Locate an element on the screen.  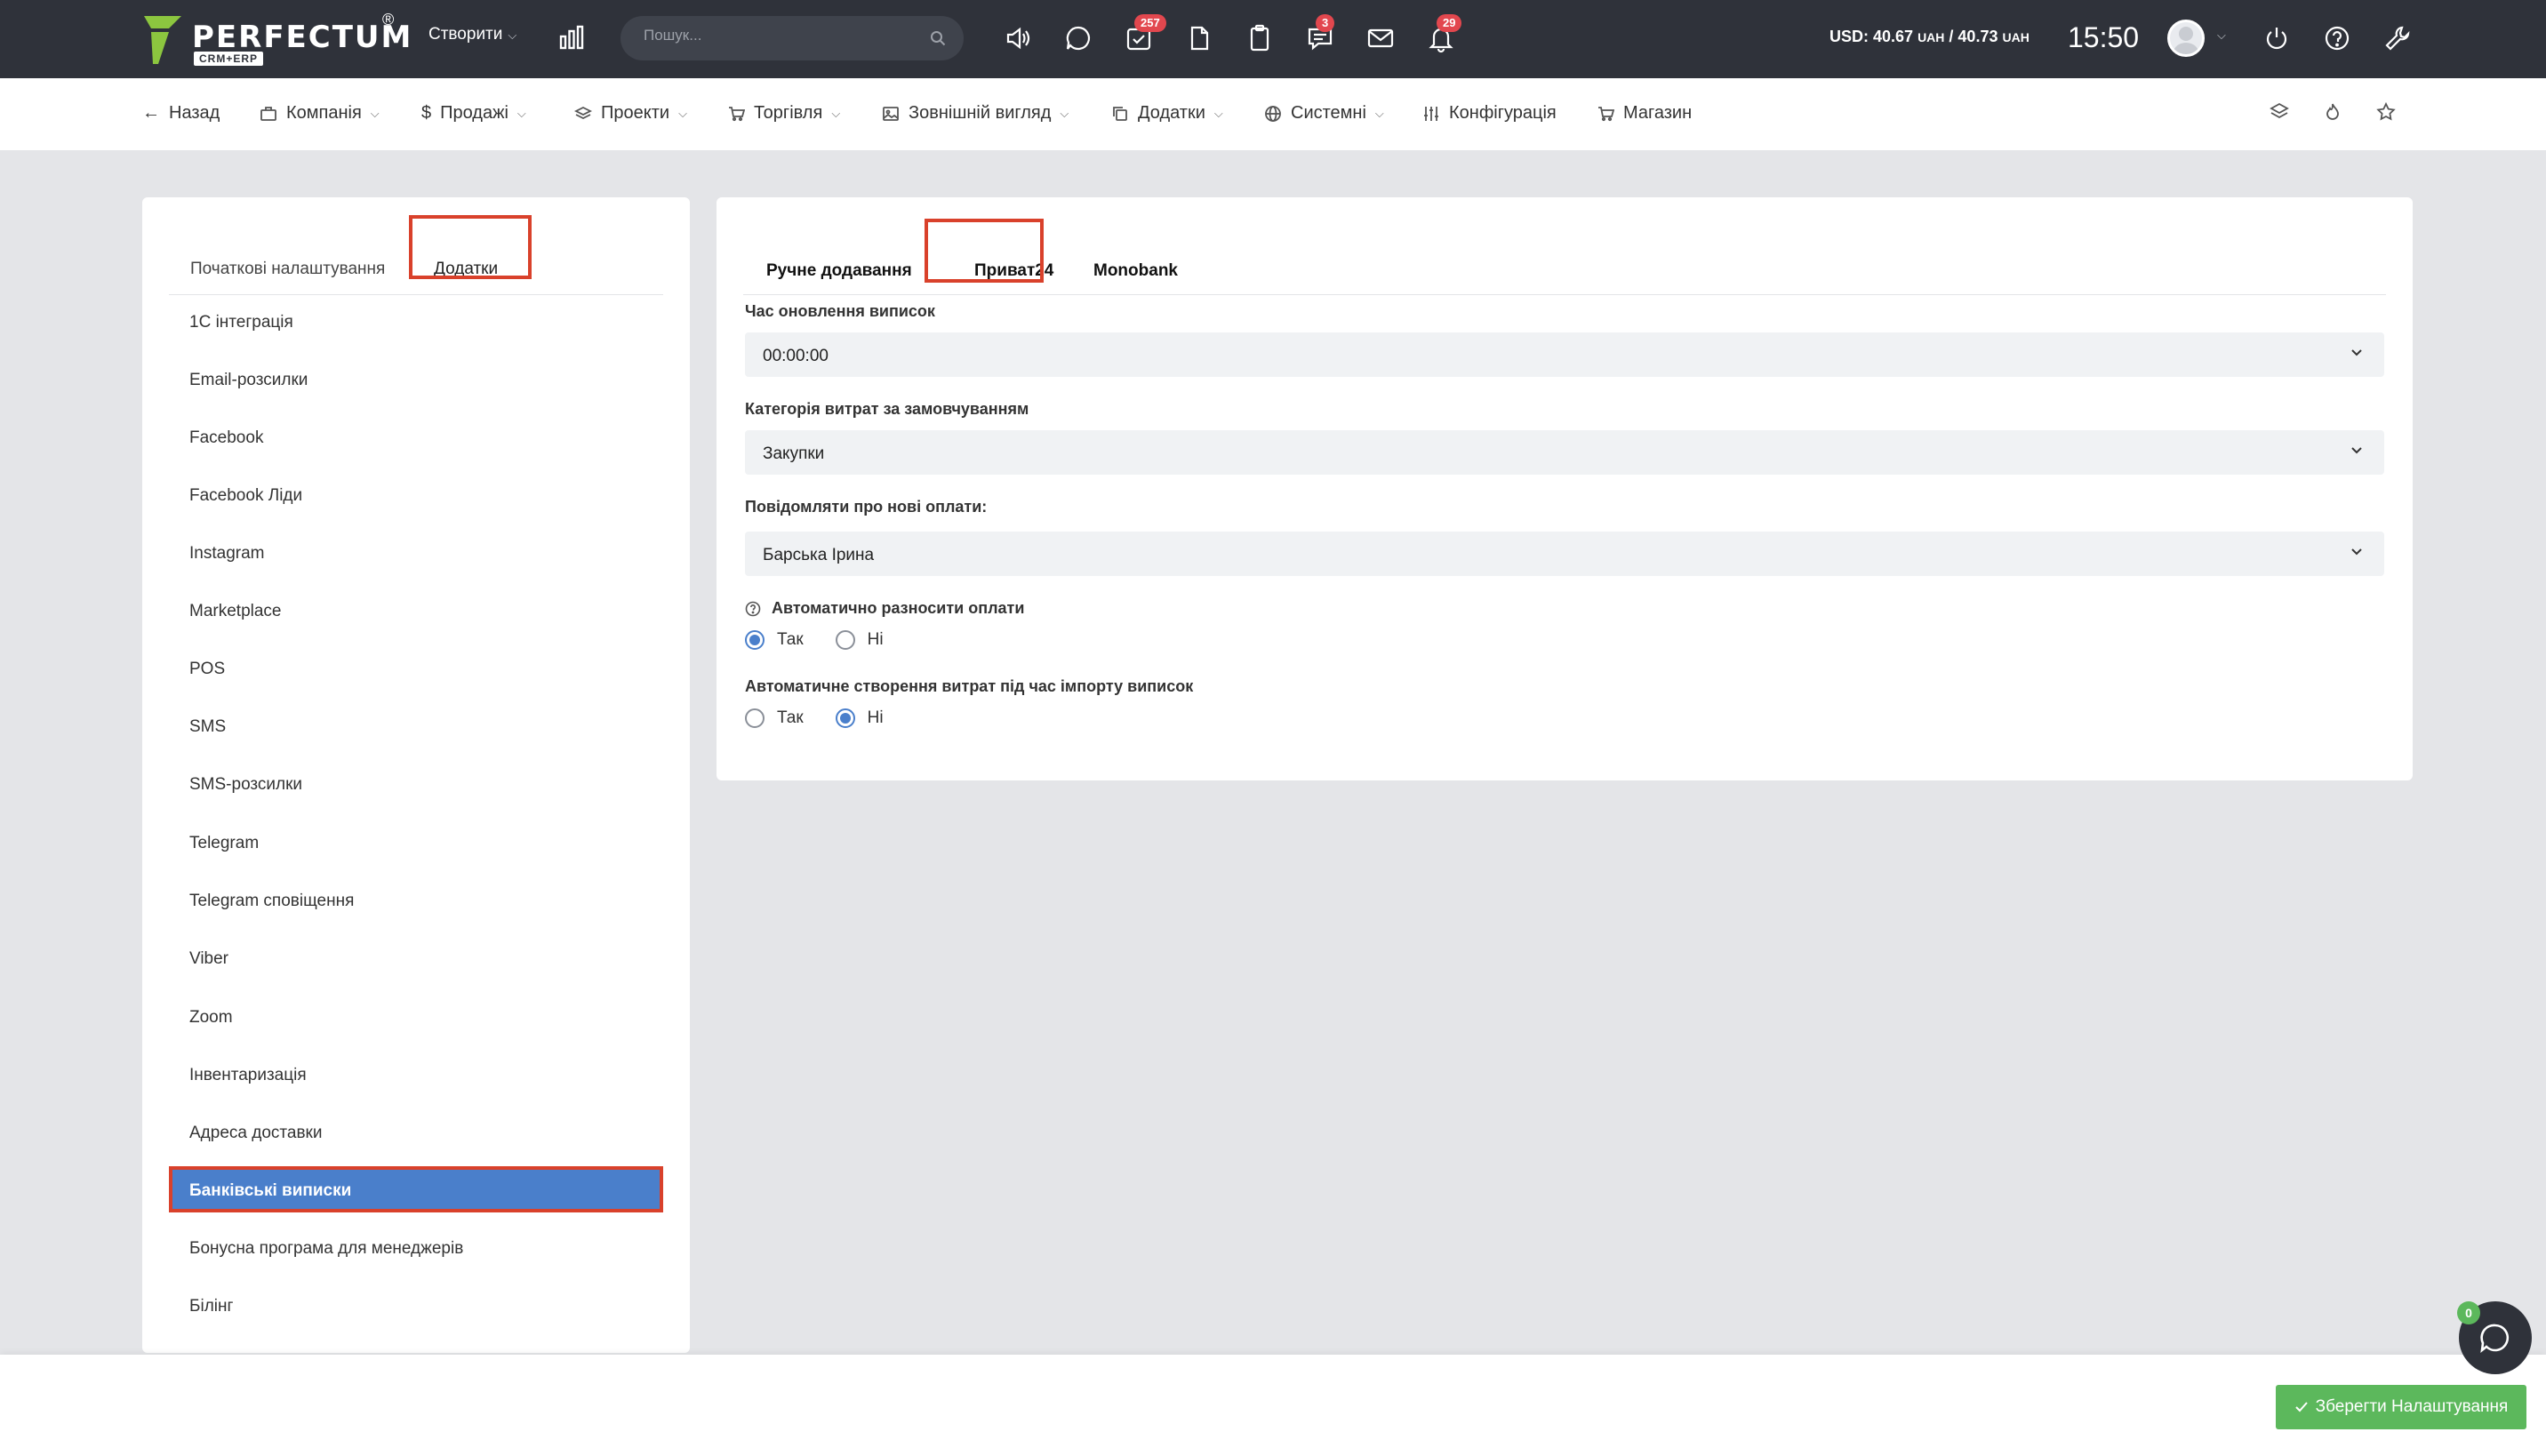
layers-icon is located at coordinates (2280, 112).